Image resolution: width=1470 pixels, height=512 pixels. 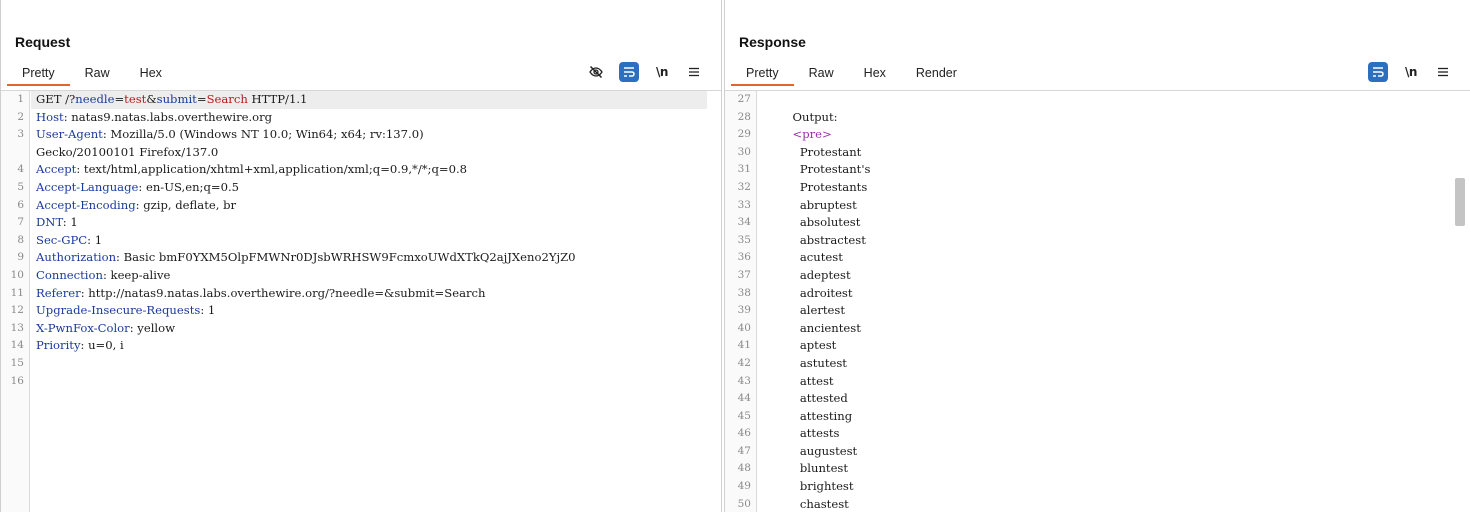 I want to click on code-text: brightest, so click(x=808, y=486).